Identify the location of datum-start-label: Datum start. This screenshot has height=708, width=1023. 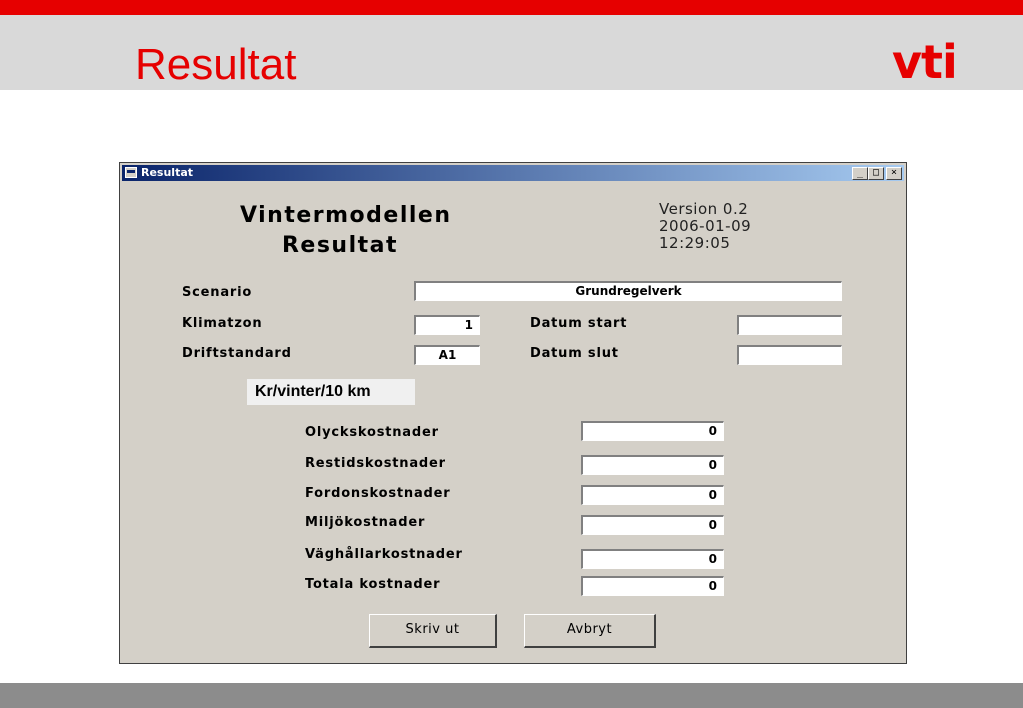
(579, 323).